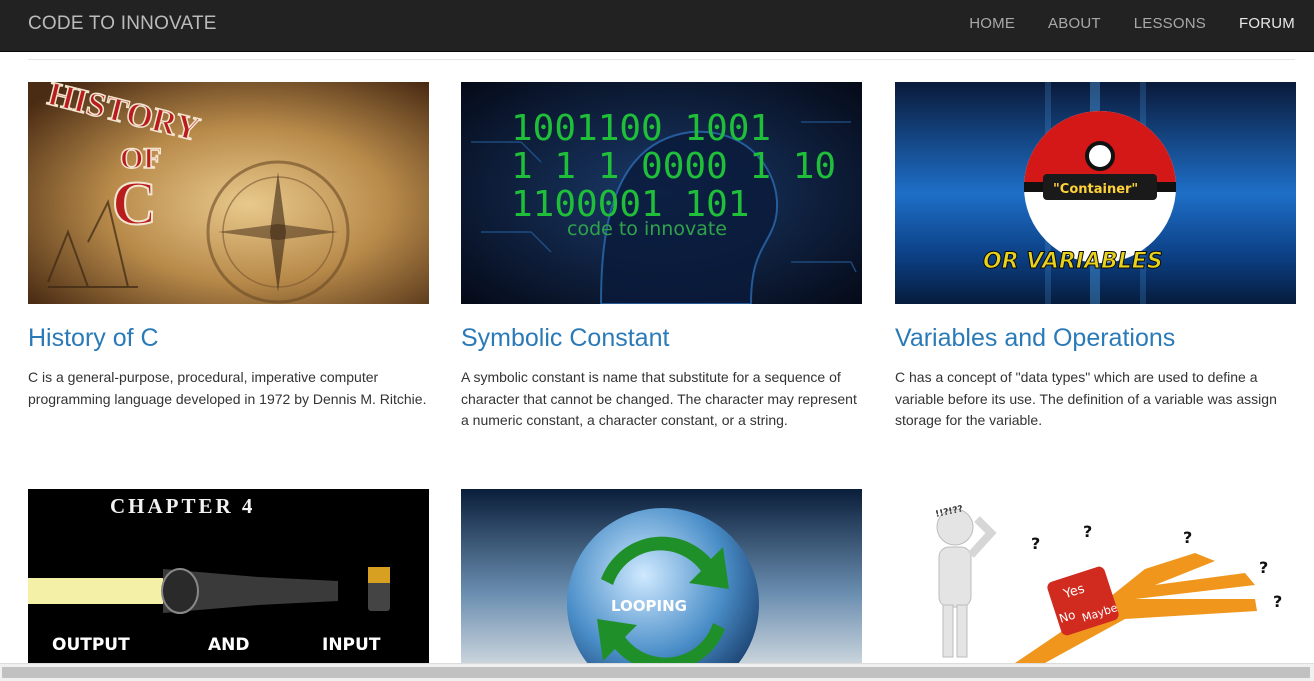  I want to click on card-title: Symbolic Constant, so click(565, 338).